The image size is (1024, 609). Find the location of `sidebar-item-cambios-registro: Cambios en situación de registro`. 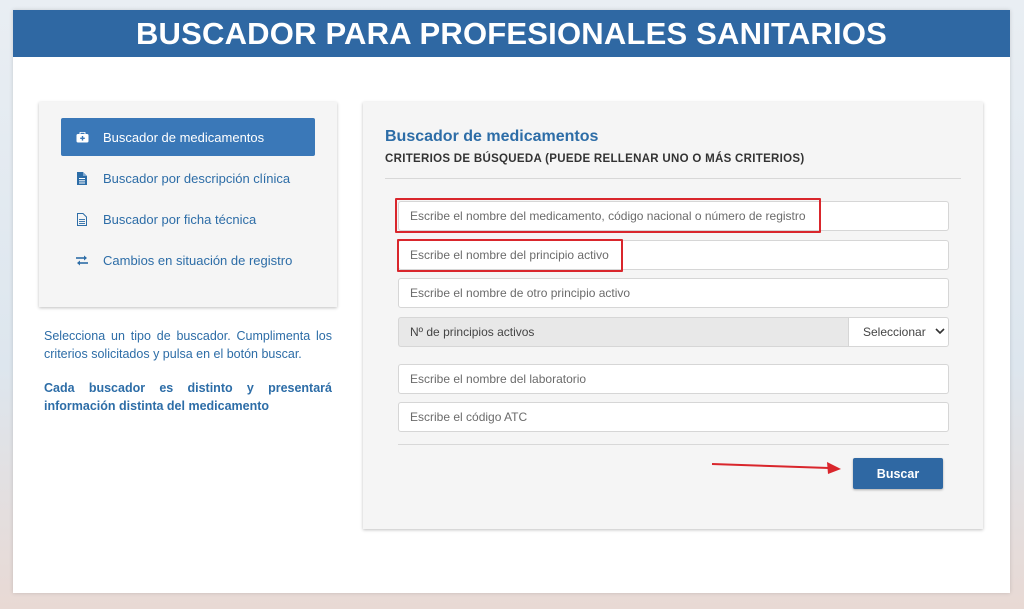

sidebar-item-cambios-registro: Cambios en situación de registro is located at coordinates (188, 260).